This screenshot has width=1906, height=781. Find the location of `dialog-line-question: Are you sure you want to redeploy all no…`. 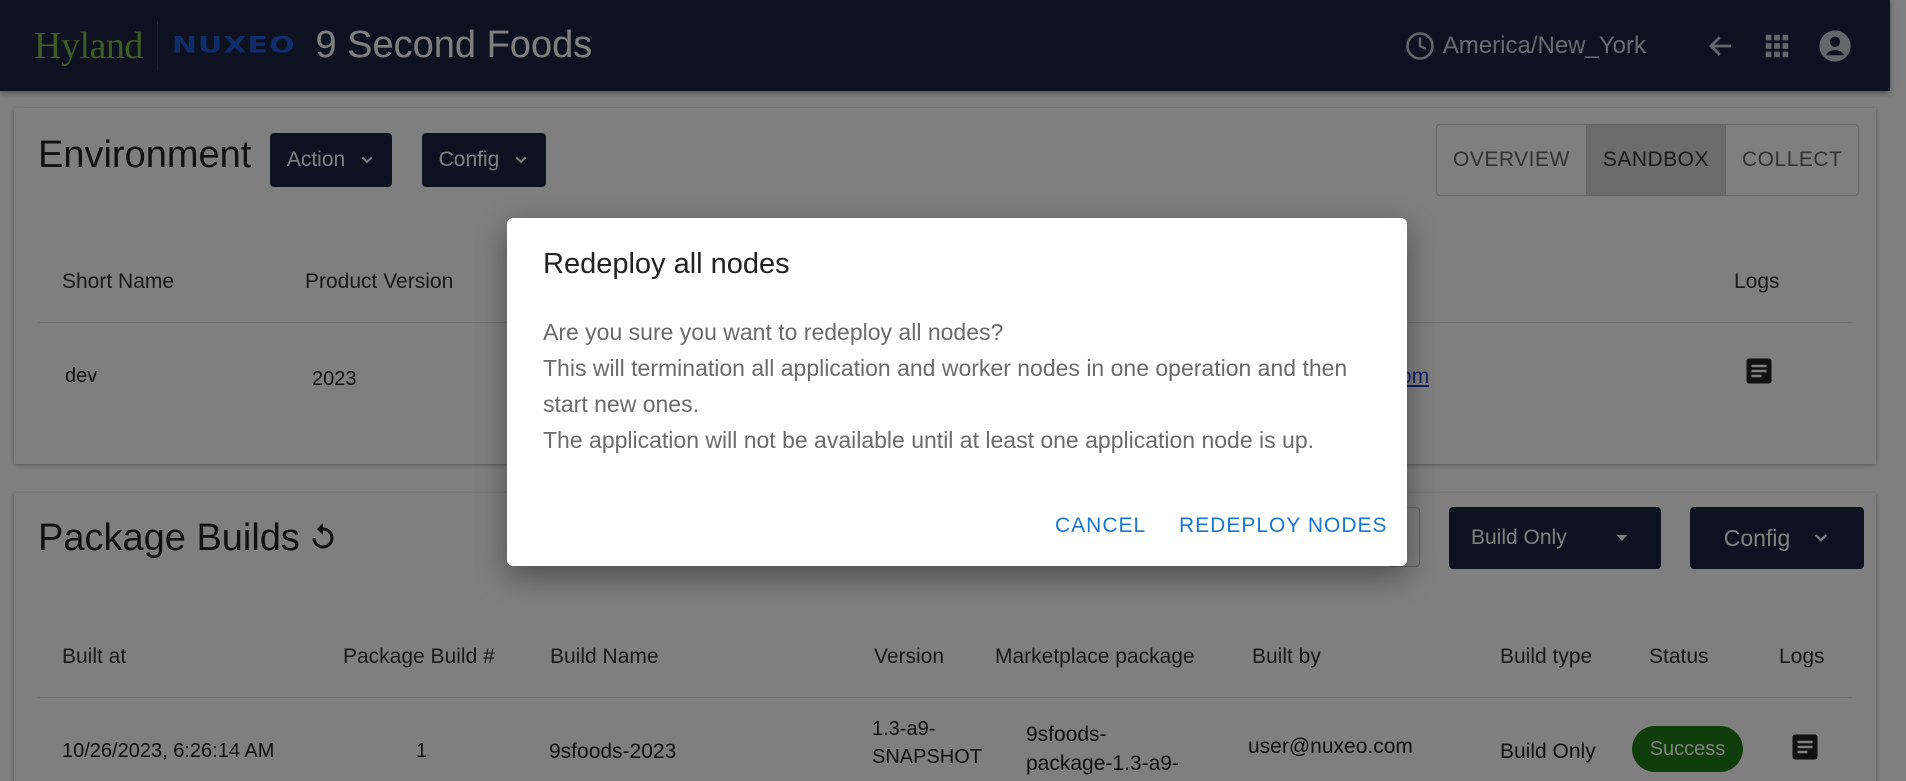

dialog-line-question: Are you sure you want to redeploy all no… is located at coordinates (773, 332).